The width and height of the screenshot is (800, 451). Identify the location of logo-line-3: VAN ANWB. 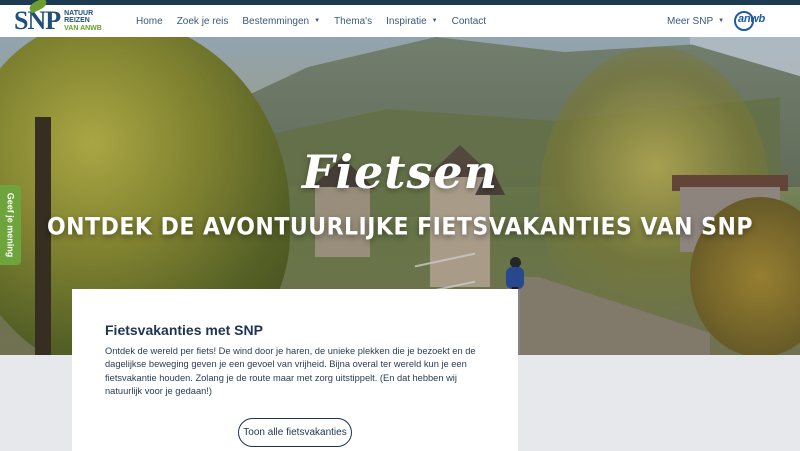
(83, 28).